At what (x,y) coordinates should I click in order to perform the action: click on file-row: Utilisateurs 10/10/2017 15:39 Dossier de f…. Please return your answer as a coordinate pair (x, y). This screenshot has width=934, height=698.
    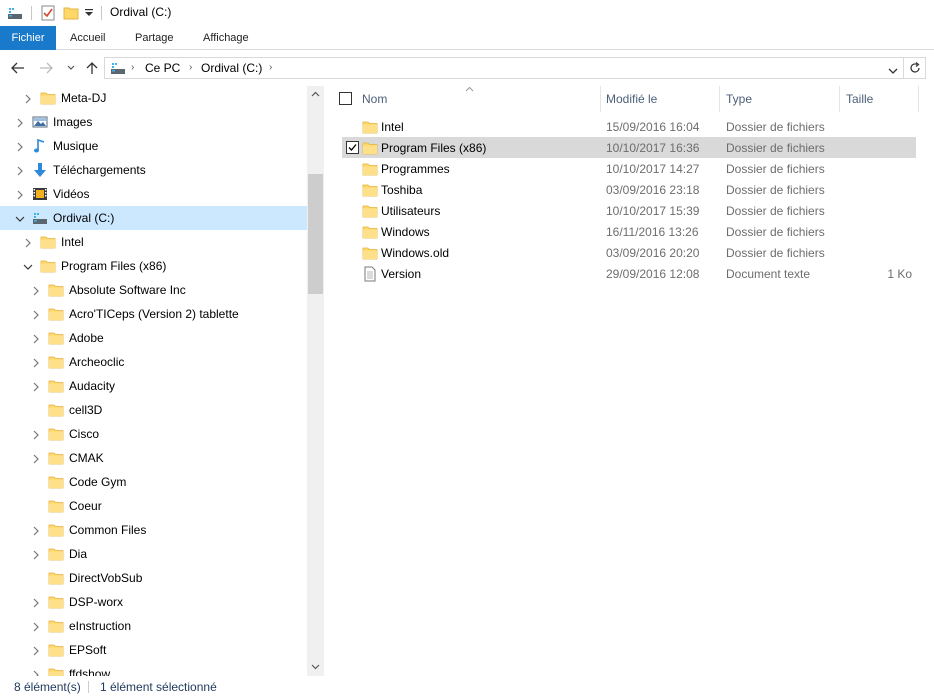
    Looking at the image, I should click on (629, 210).